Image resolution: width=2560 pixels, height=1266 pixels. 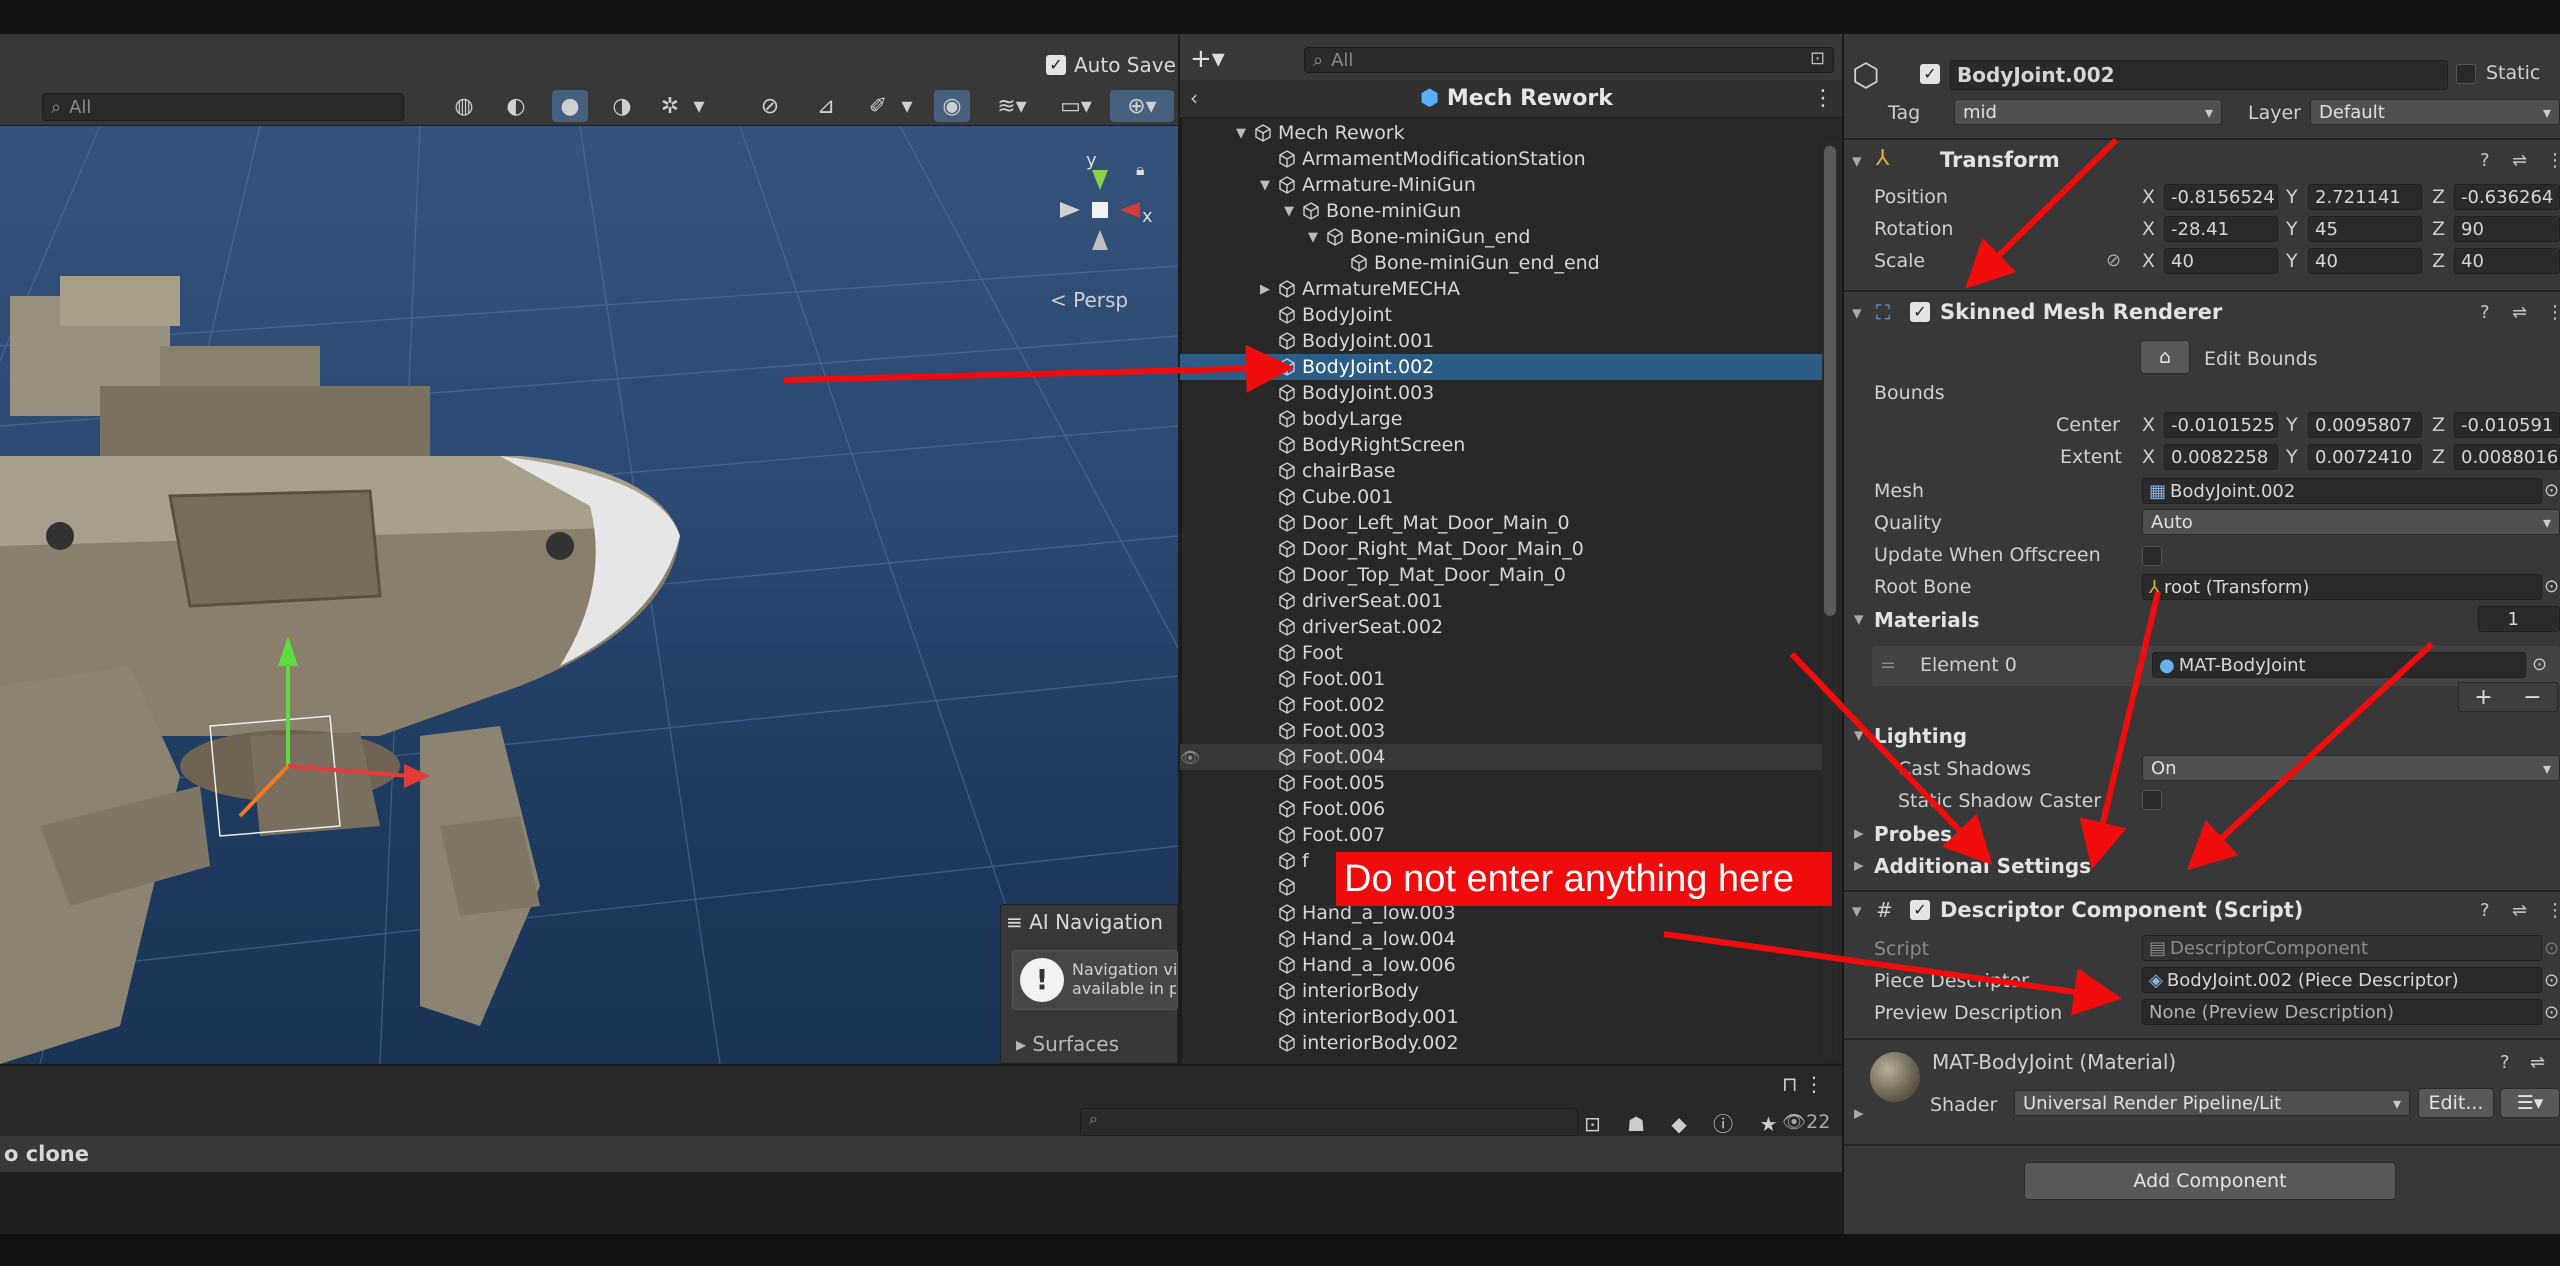 I want to click on layer-dropdown: Default, so click(x=2435, y=112).